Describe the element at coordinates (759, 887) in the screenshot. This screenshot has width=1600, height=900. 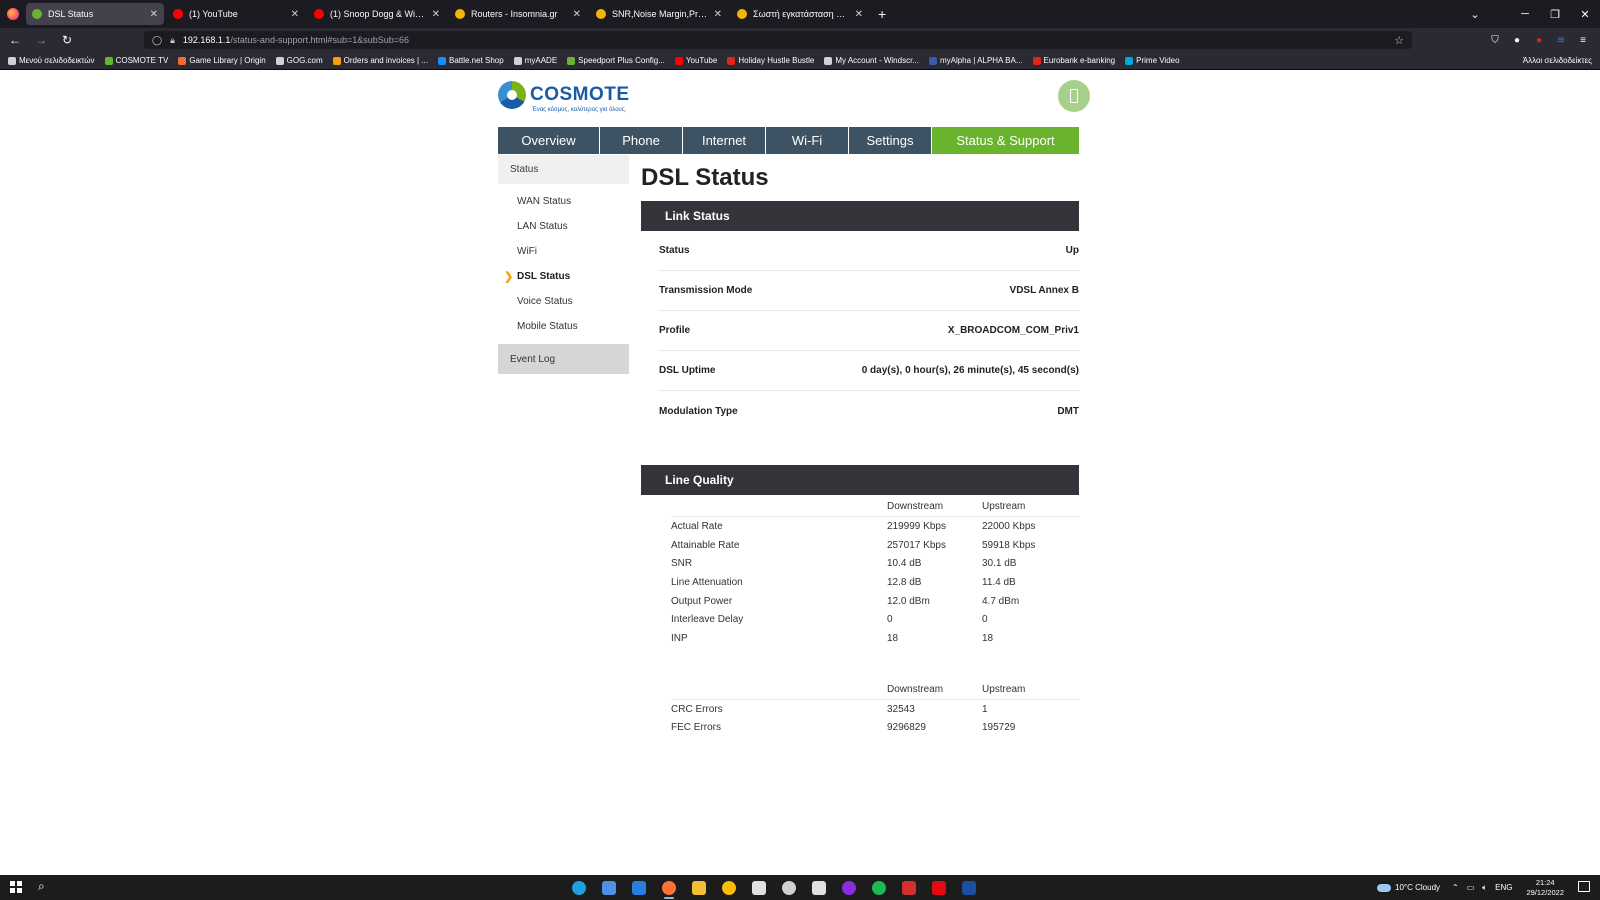
I see `taskbar-epic-icon` at that location.